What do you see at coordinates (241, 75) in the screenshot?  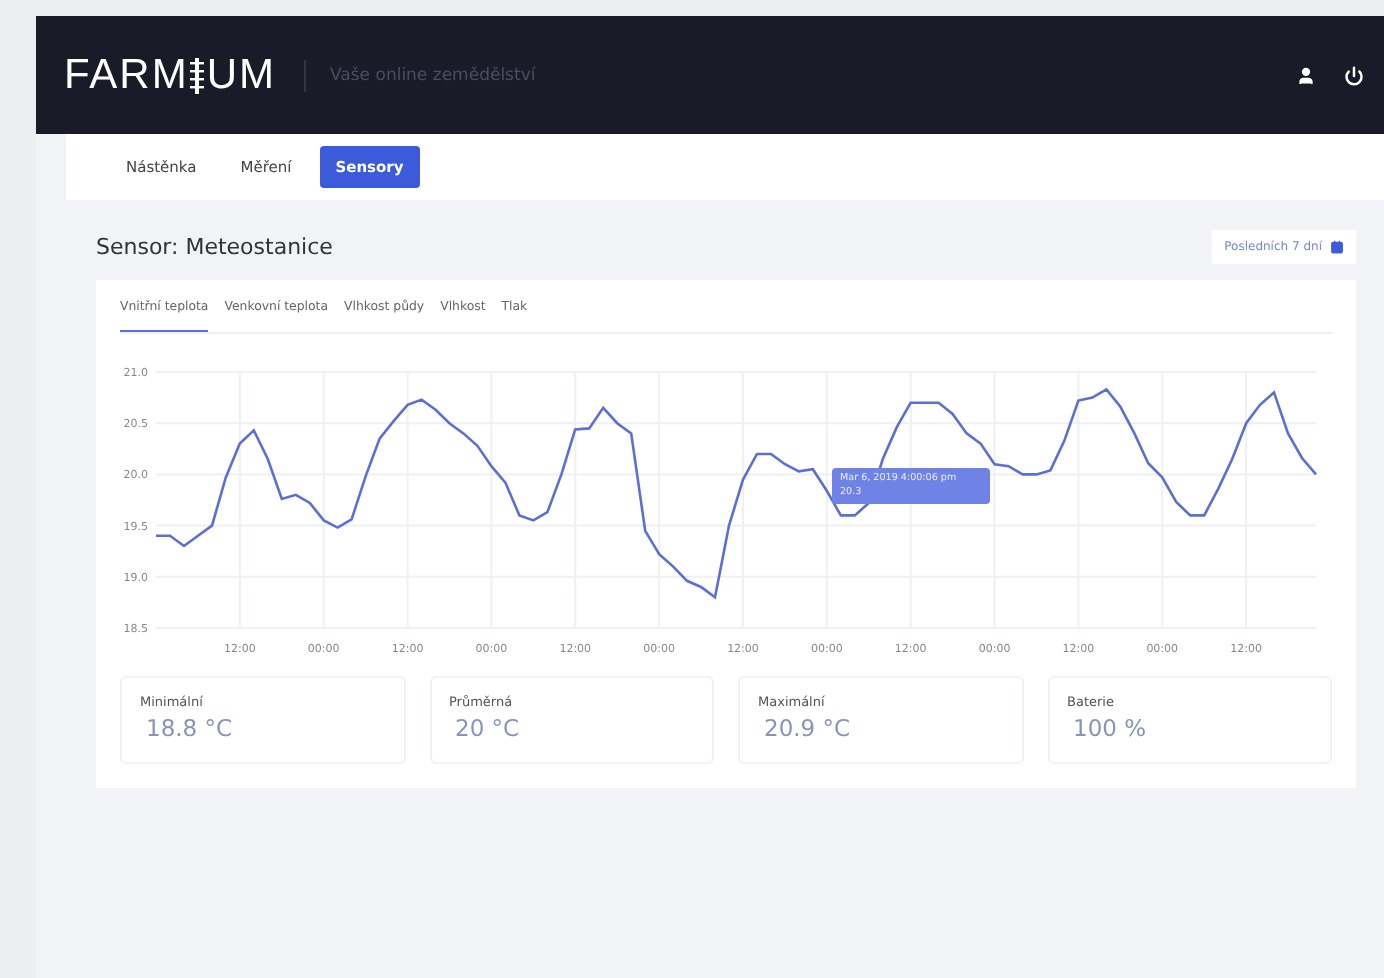 I see `logo-text: UM` at bounding box center [241, 75].